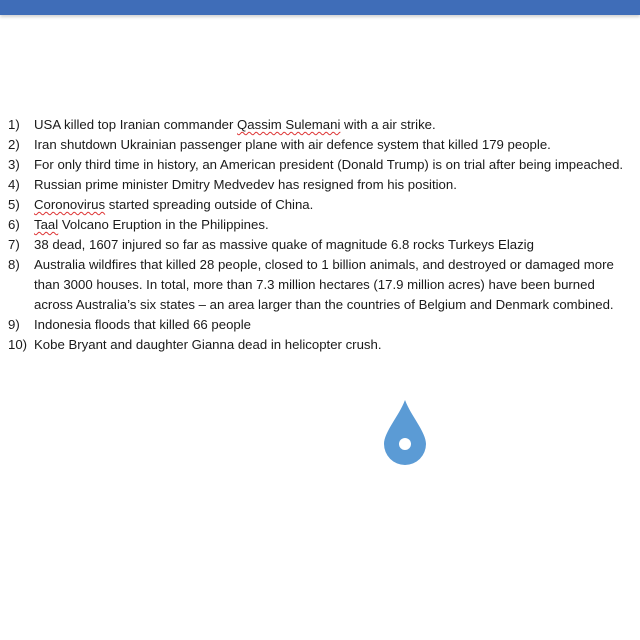 This screenshot has height=640, width=640. I want to click on list-text: Volcano Eruption in the Philippines., so click(163, 224).